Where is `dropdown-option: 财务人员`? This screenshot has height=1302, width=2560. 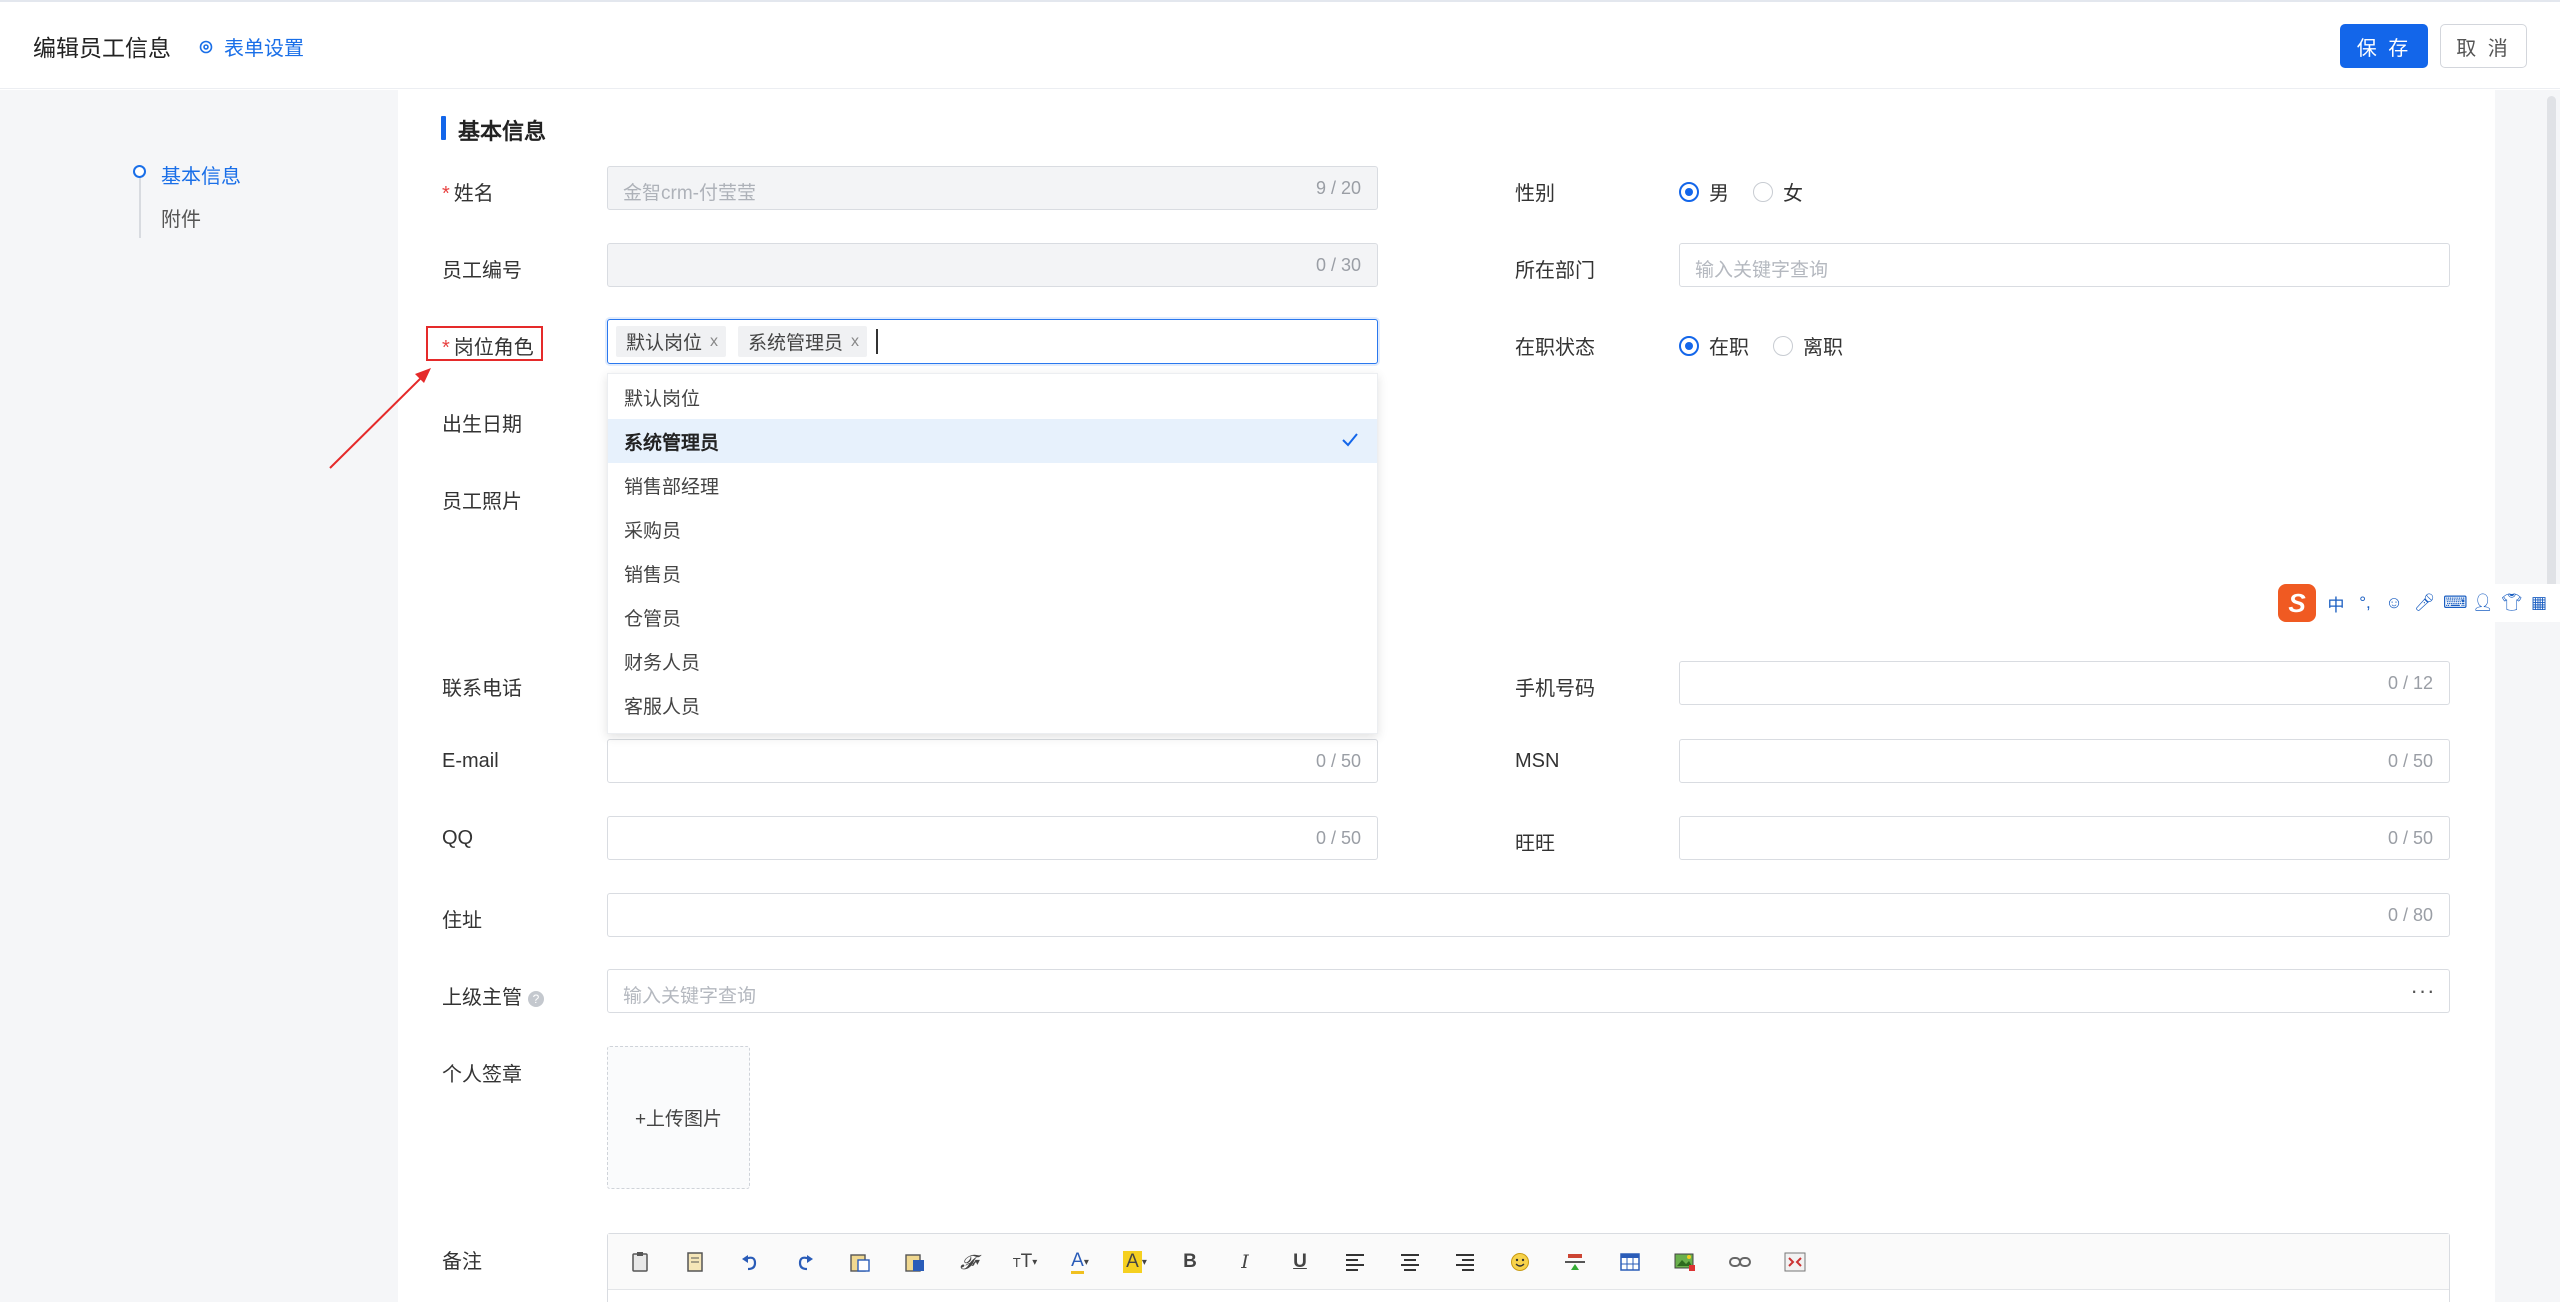 dropdown-option: 财务人员 is located at coordinates (992, 661).